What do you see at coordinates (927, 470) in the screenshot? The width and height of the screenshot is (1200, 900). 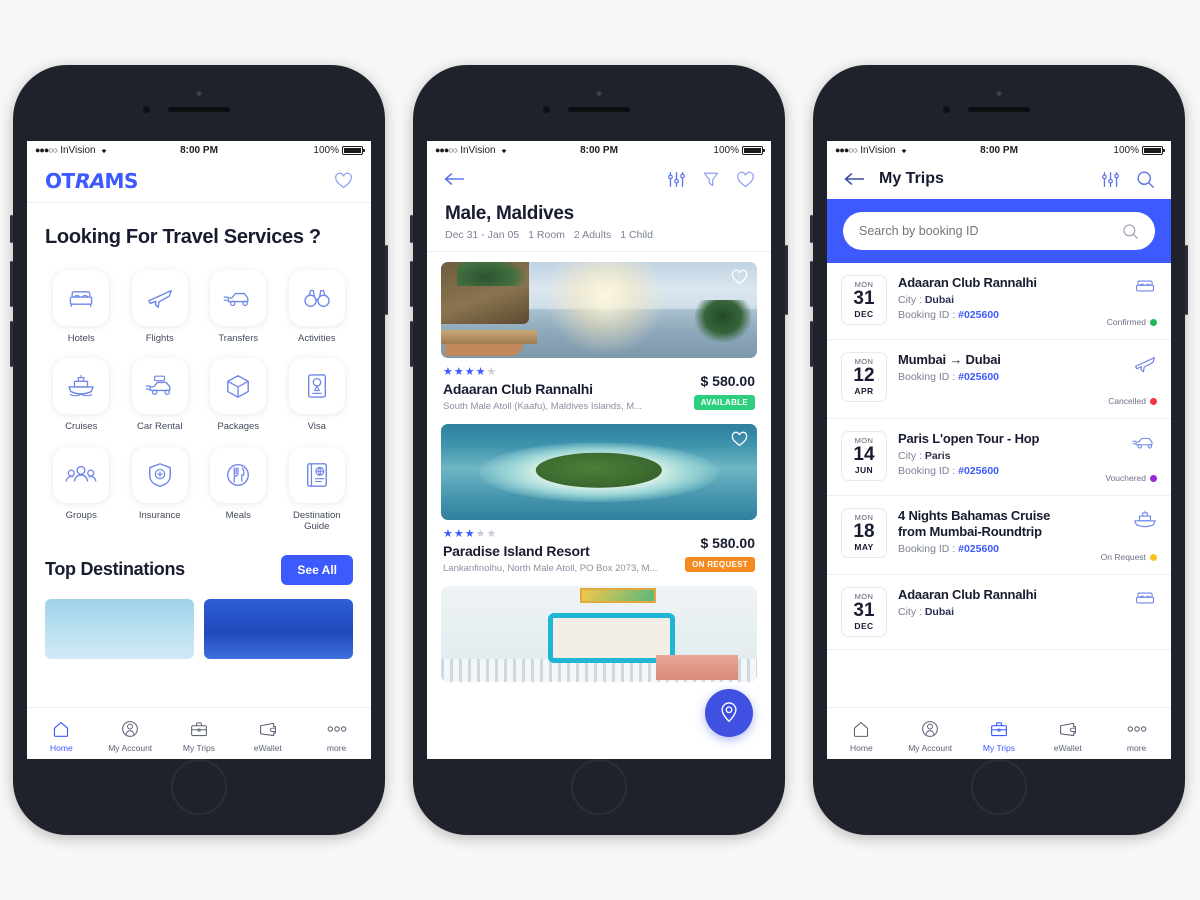 I see `booking-label: Booking ID :` at bounding box center [927, 470].